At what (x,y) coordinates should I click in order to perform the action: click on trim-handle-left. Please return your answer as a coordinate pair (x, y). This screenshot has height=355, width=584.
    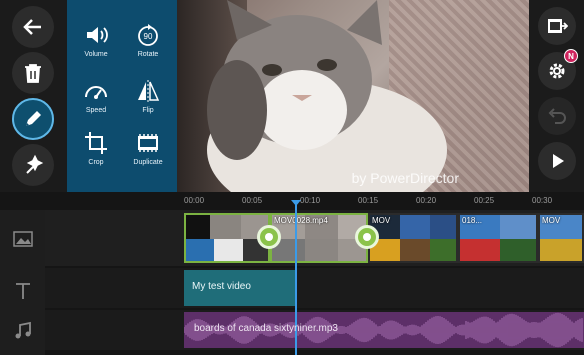
    Looking at the image, I should click on (269, 237).